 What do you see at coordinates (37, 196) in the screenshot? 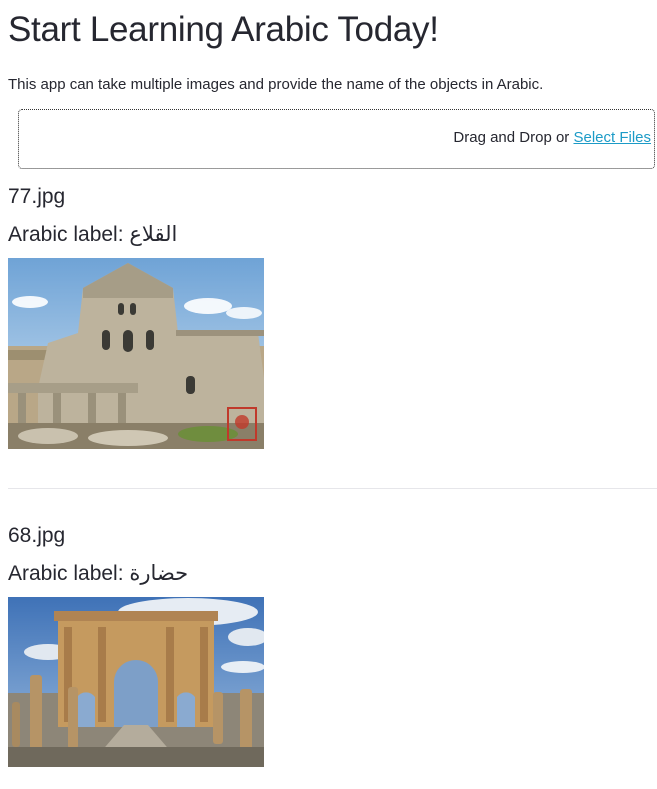
I see `result-filename: 77.jpg` at bounding box center [37, 196].